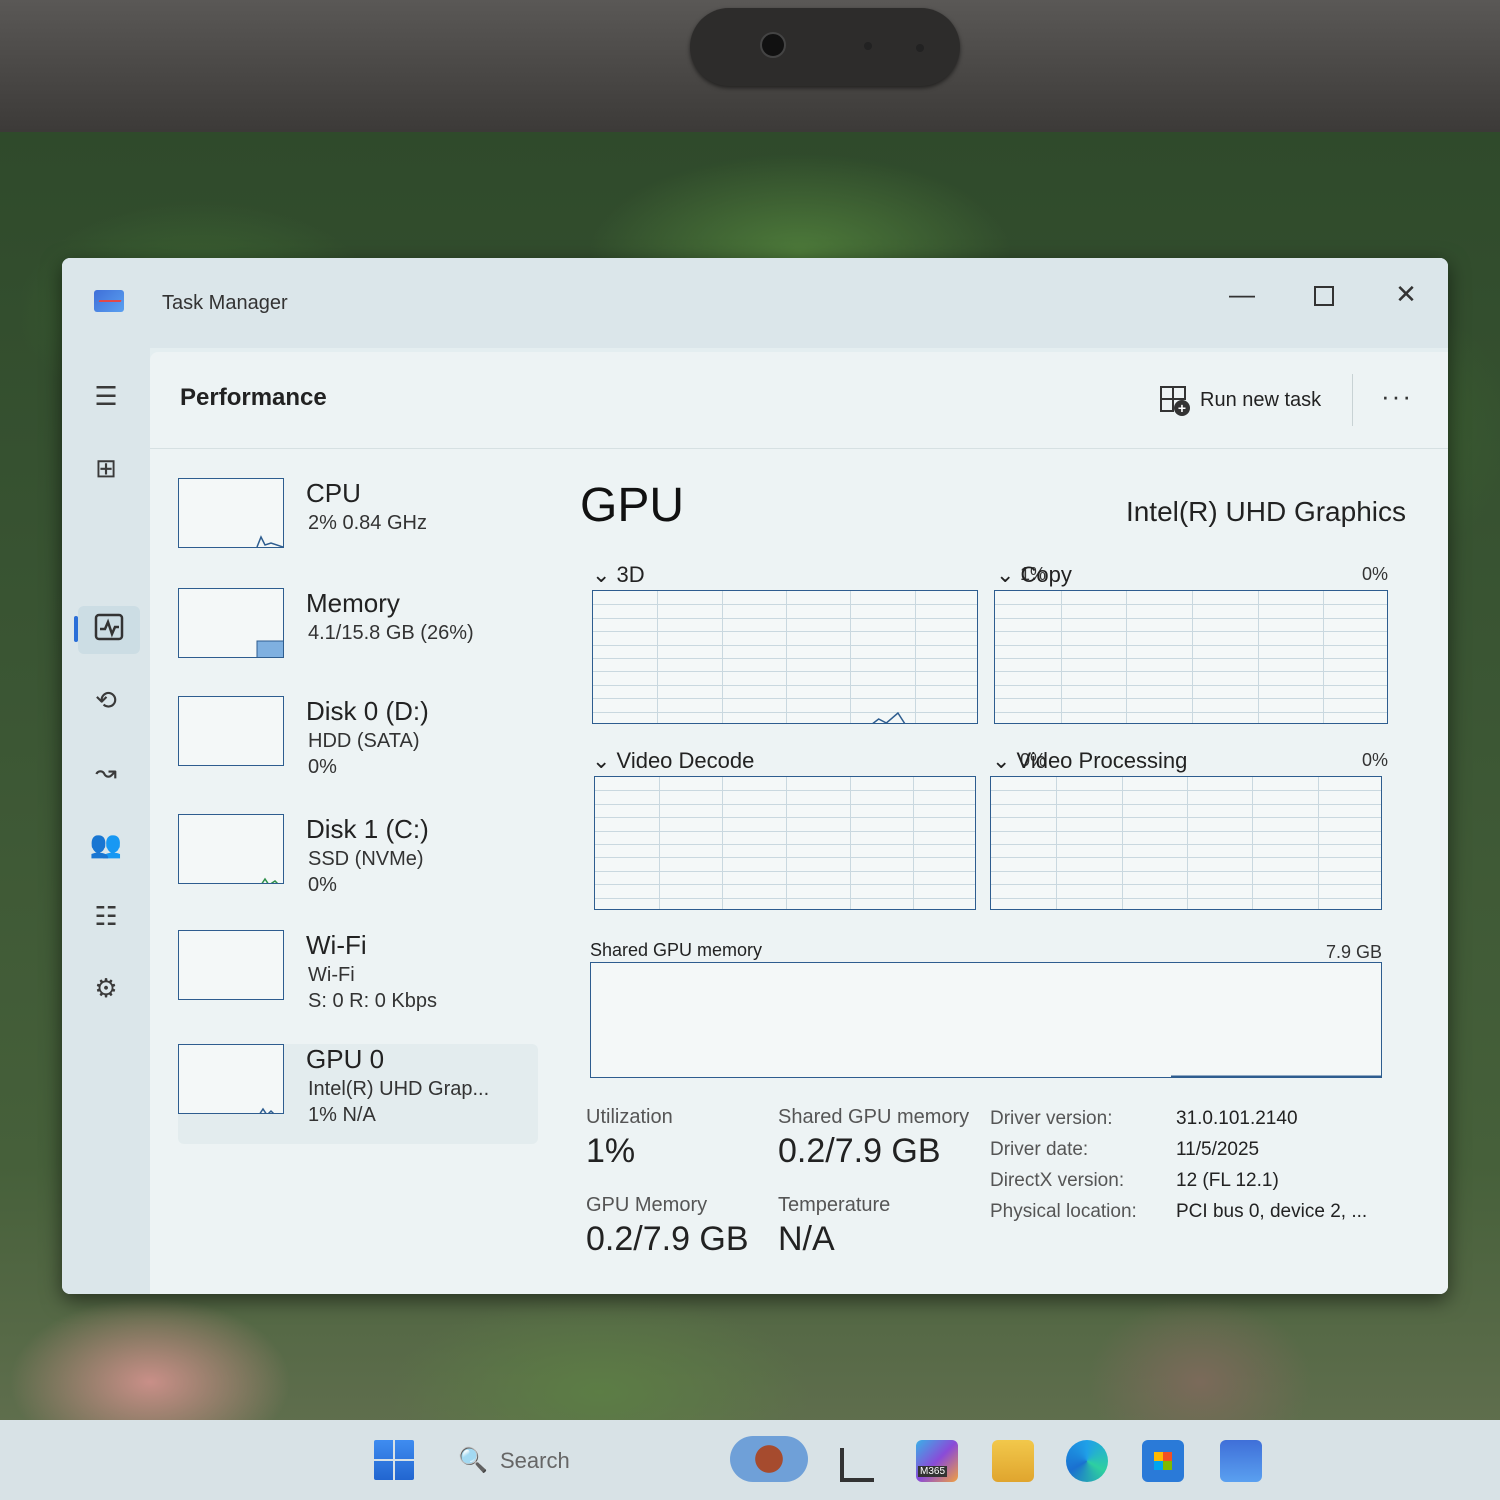 The height and width of the screenshot is (1500, 1500). Describe the element at coordinates (1406, 294) in the screenshot. I see `close-button: ✕` at that location.